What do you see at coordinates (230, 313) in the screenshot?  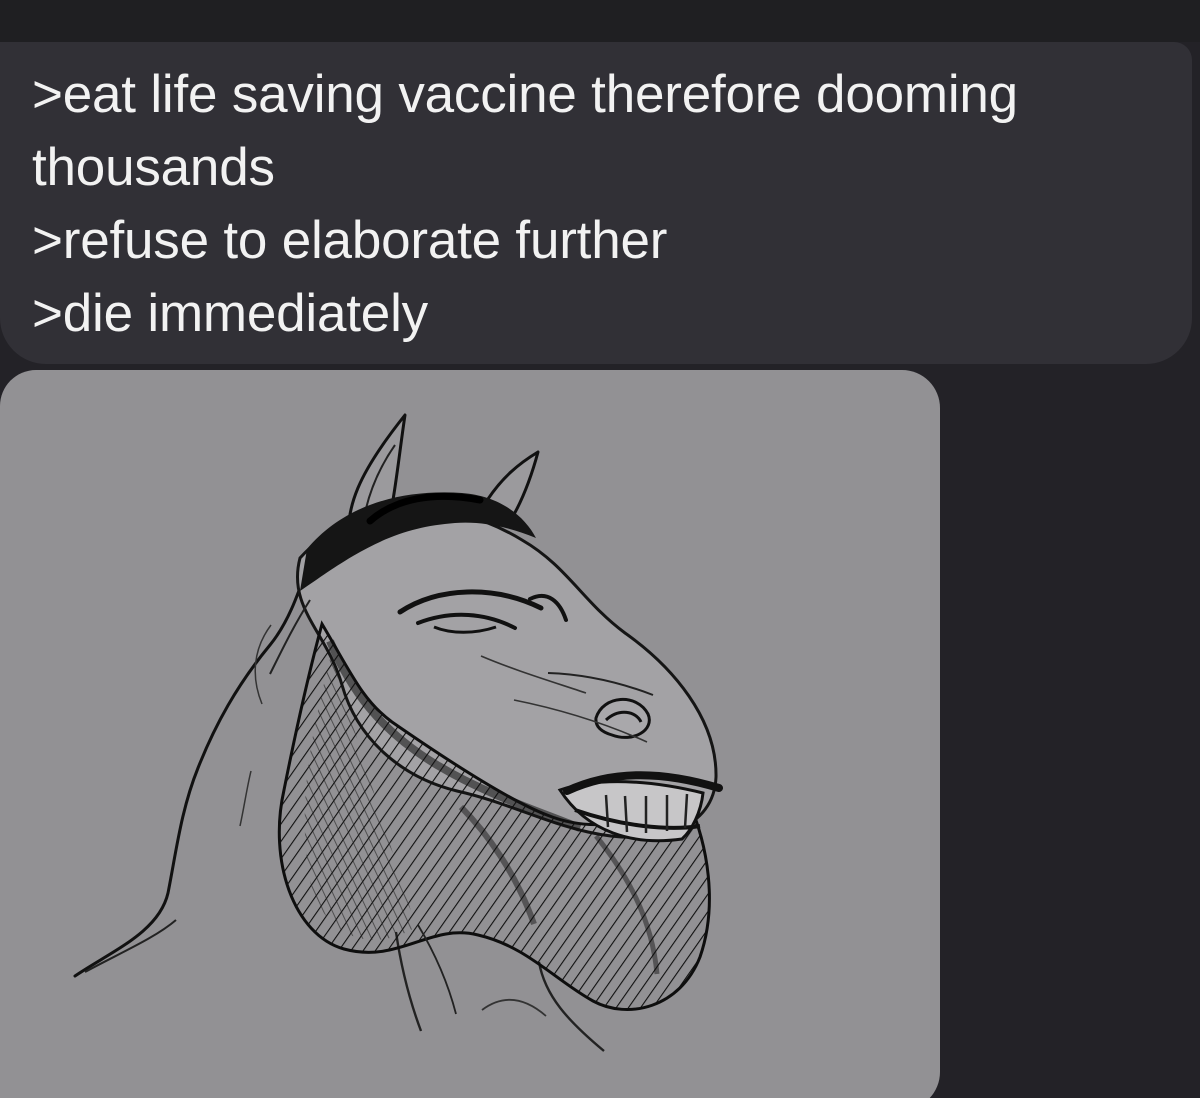 I see `message-line-4: >die immediately` at bounding box center [230, 313].